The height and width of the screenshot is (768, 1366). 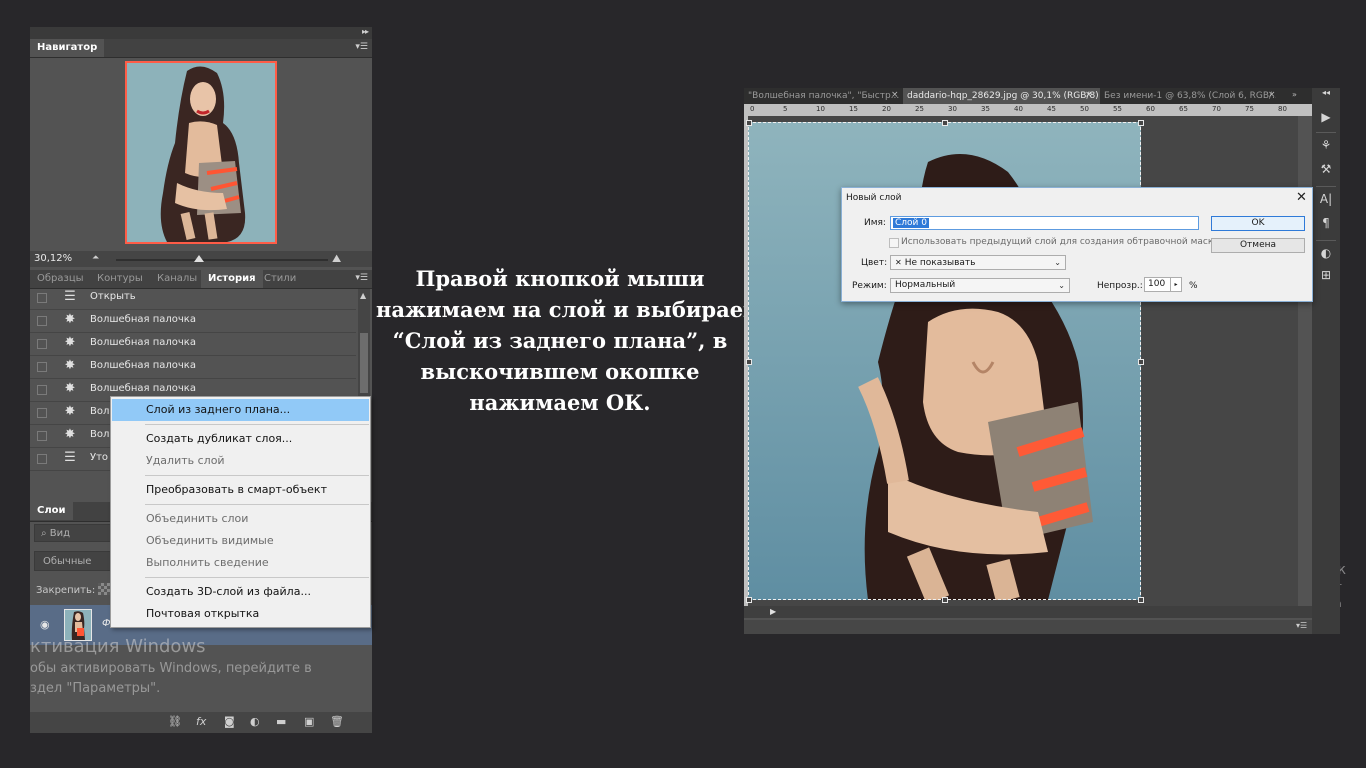 I want to click on tab-navigator: Навигатор, so click(x=67, y=48).